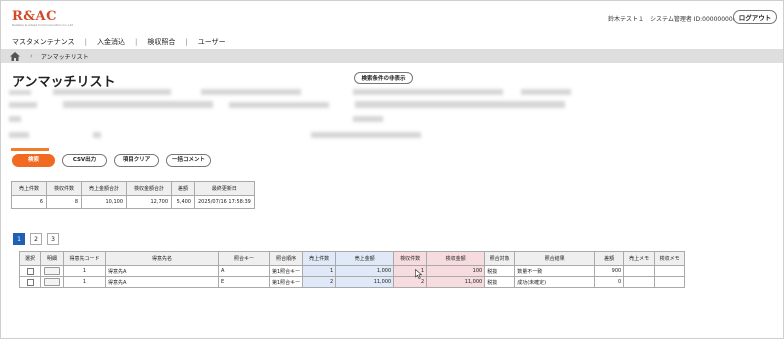 The image size is (784, 339). Describe the element at coordinates (111, 42) in the screenshot. I see `menu-item-payment: 入金消込` at that location.